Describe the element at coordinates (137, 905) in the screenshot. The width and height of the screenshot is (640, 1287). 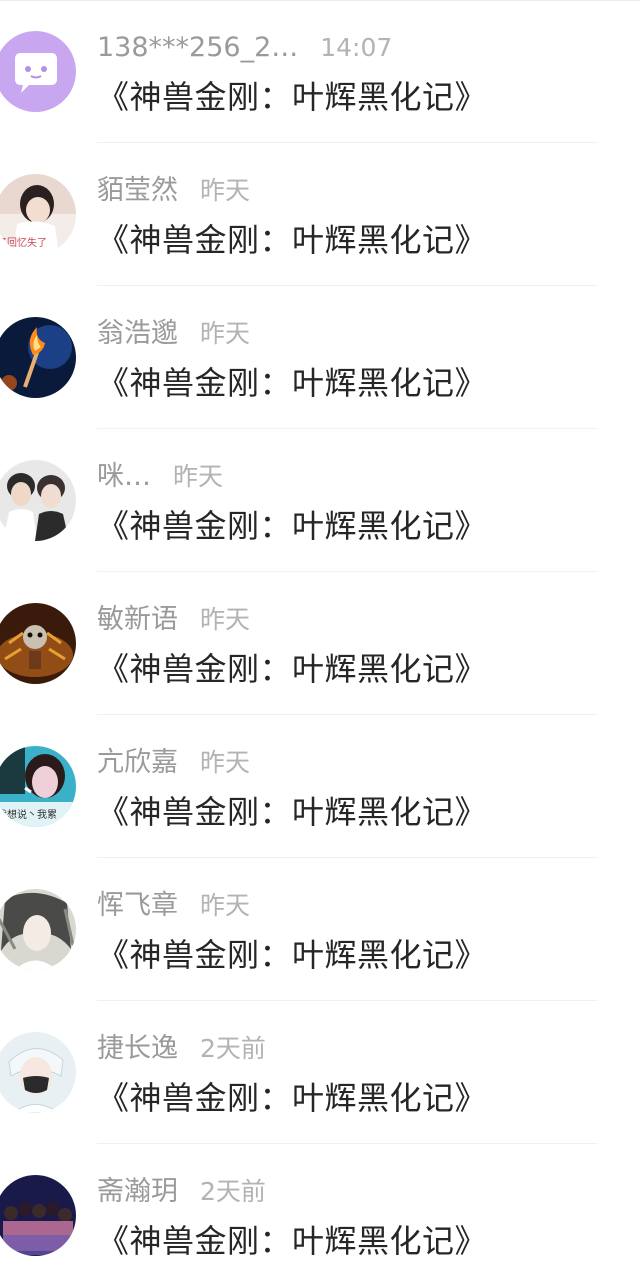
I see `sender-name: 恽飞章` at that location.